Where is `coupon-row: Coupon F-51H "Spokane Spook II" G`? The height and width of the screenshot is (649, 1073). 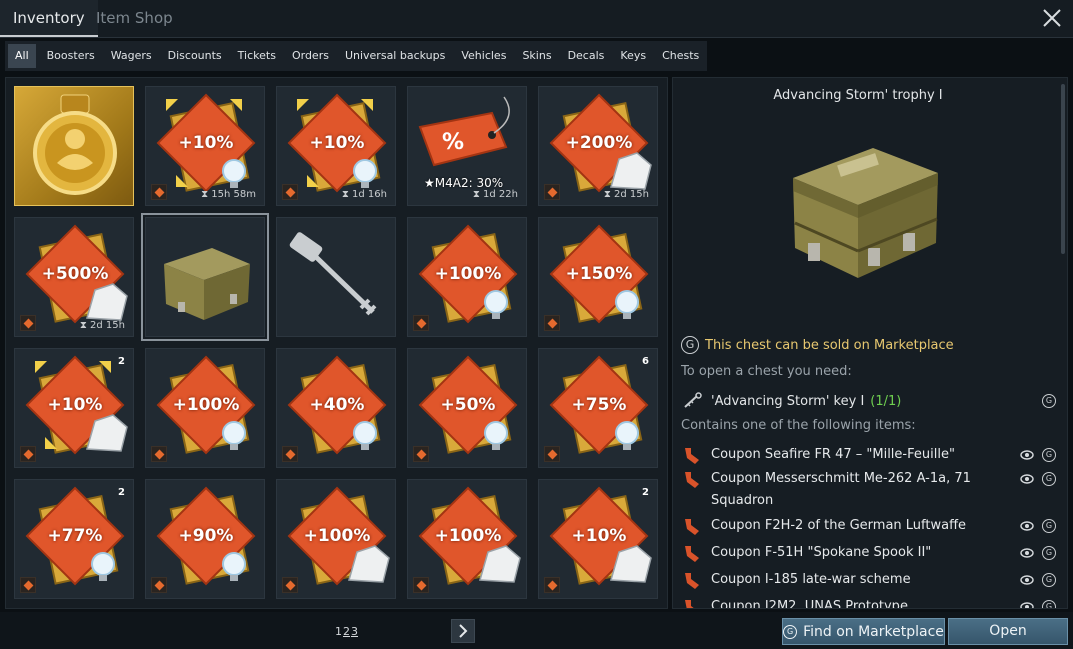
coupon-row: Coupon F-51H "Spokane Spook II" G is located at coordinates (868, 553).